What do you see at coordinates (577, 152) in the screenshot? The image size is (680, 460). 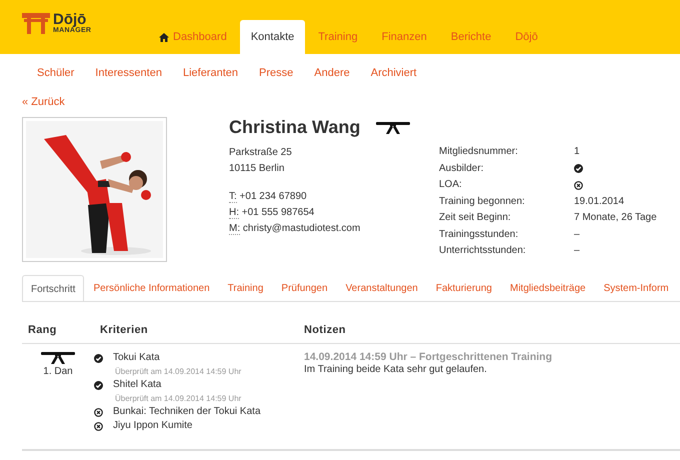 I see `detail-value: 1` at bounding box center [577, 152].